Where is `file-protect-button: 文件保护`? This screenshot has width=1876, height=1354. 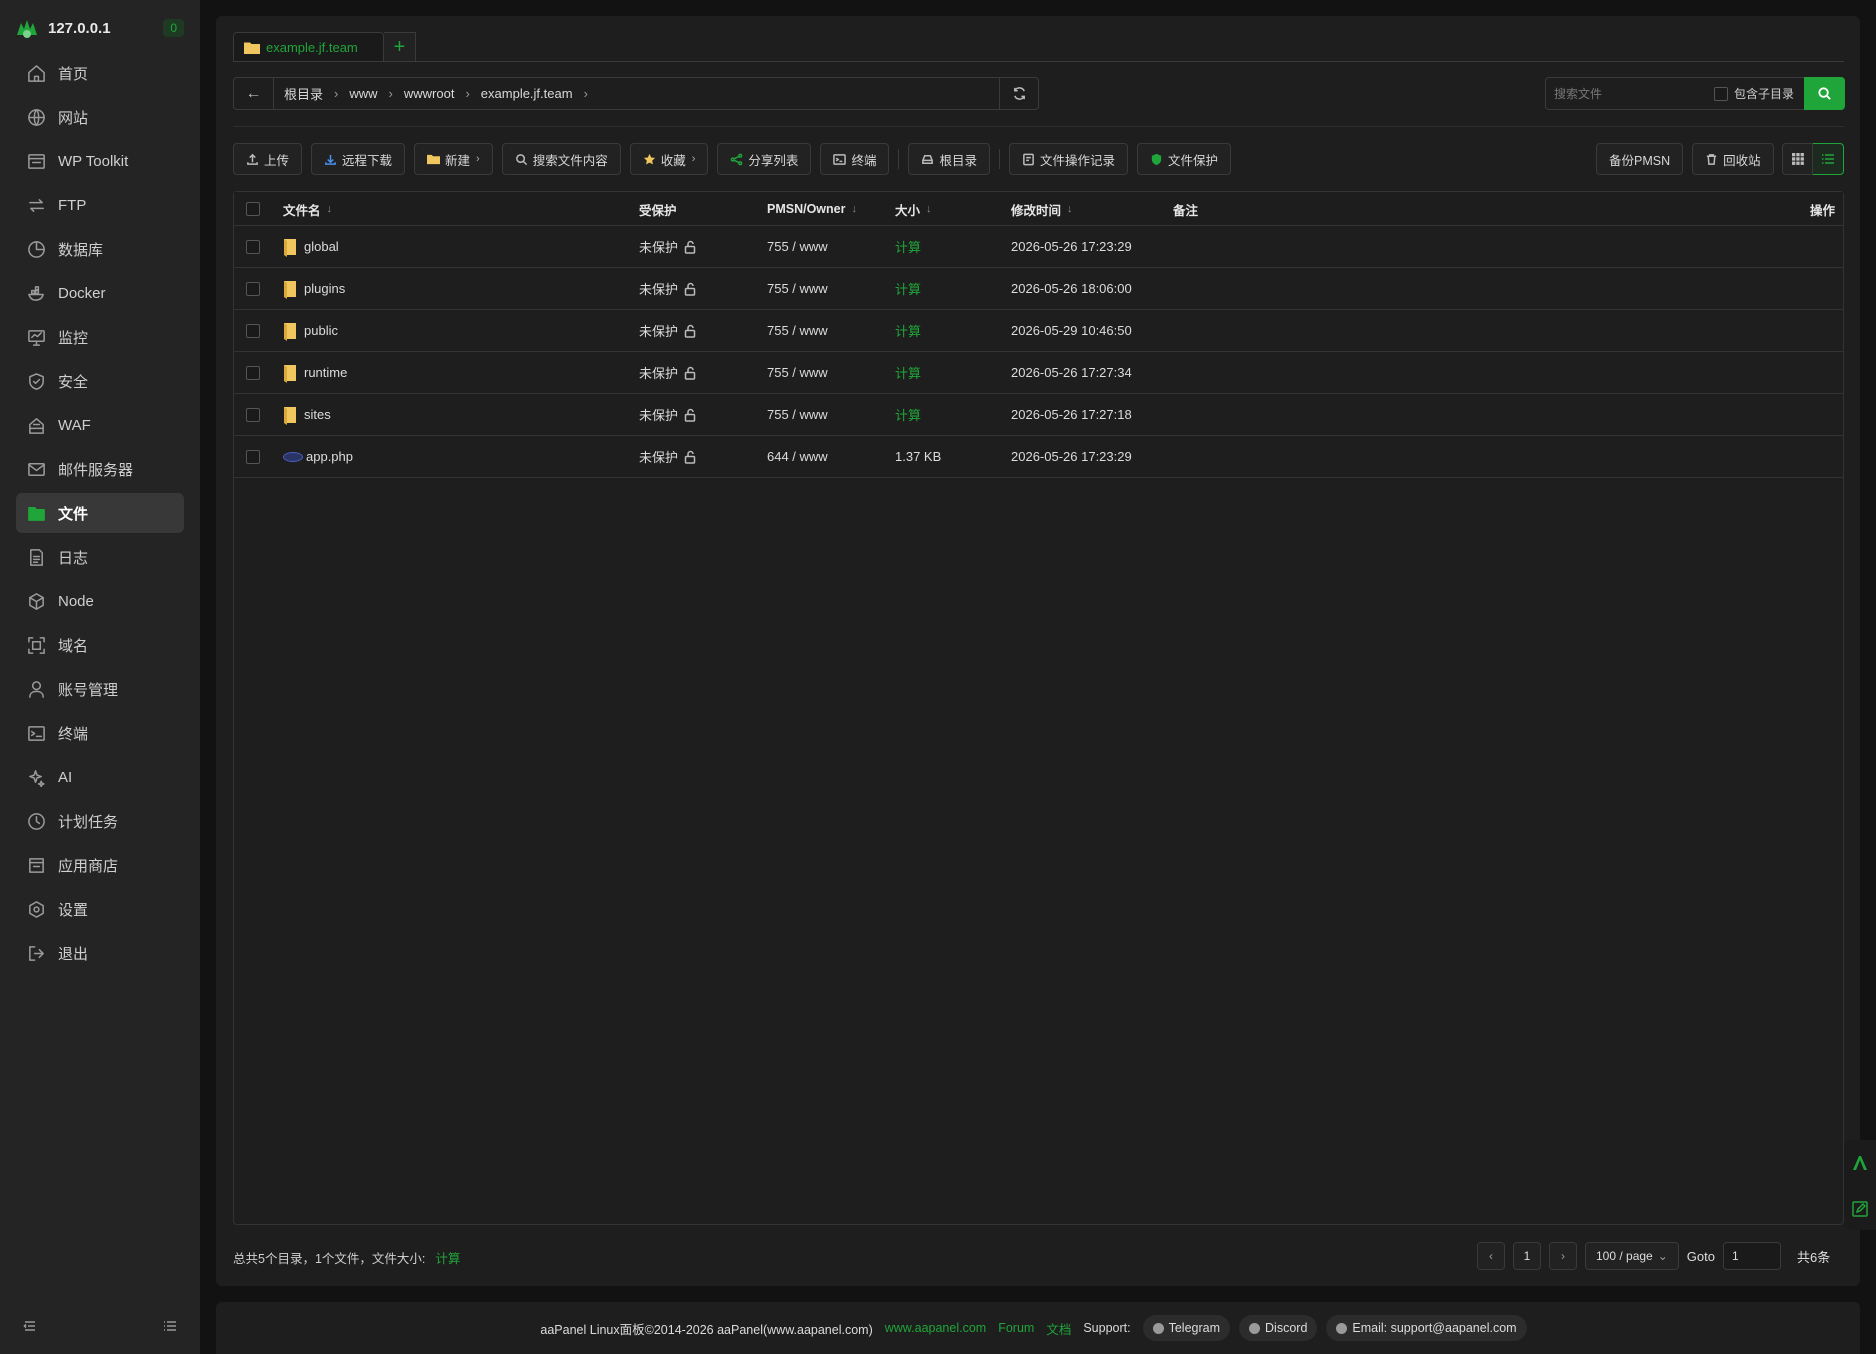
file-protect-button: 文件保护 is located at coordinates (1183, 159).